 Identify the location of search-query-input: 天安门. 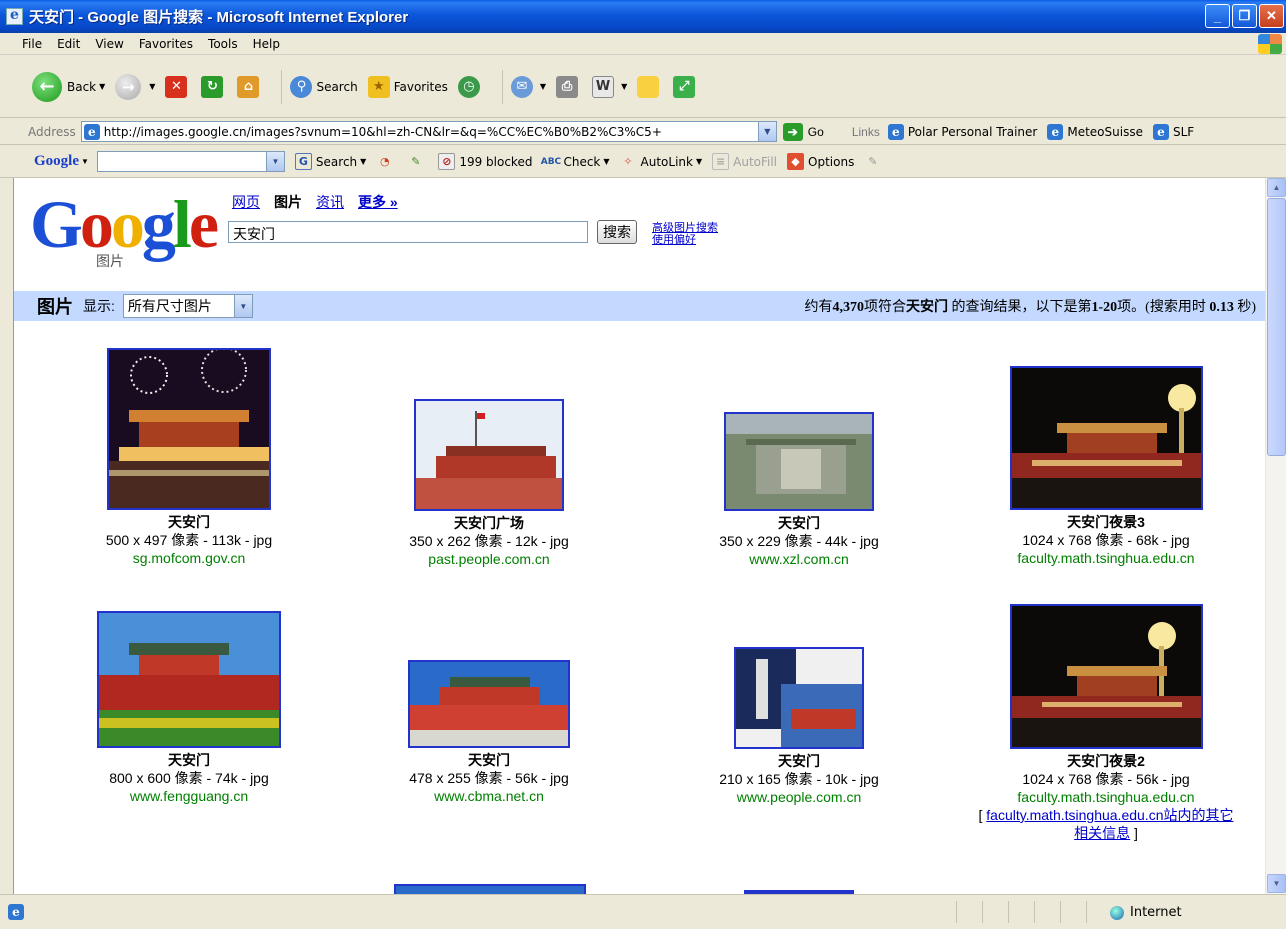
(408, 232).